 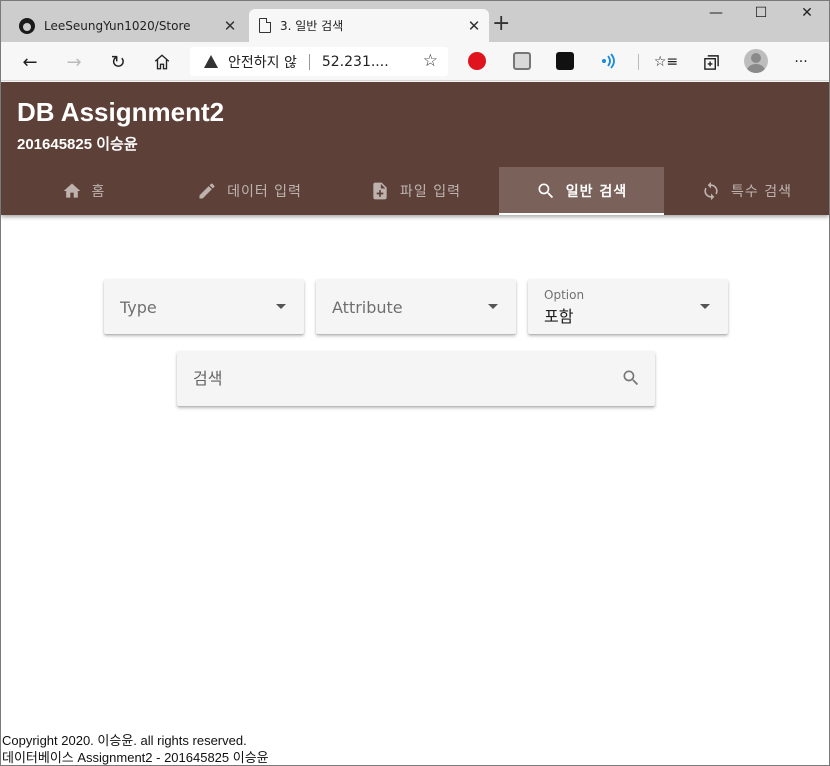 What do you see at coordinates (564, 295) in the screenshot?
I see `option-select-label: Option` at bounding box center [564, 295].